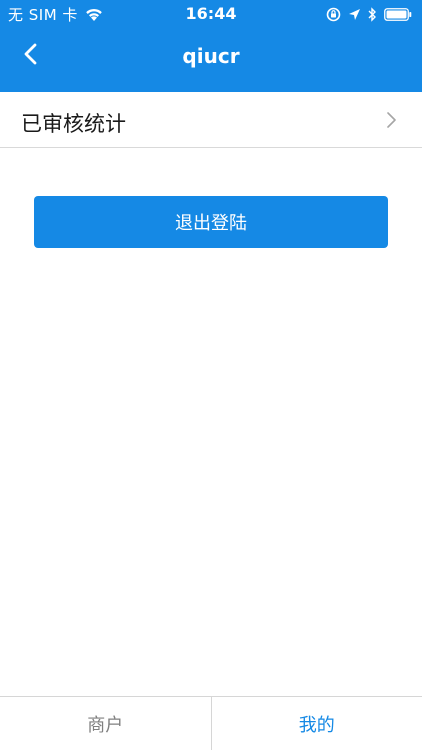 The height and width of the screenshot is (750, 422). I want to click on battery-icon, so click(398, 14).